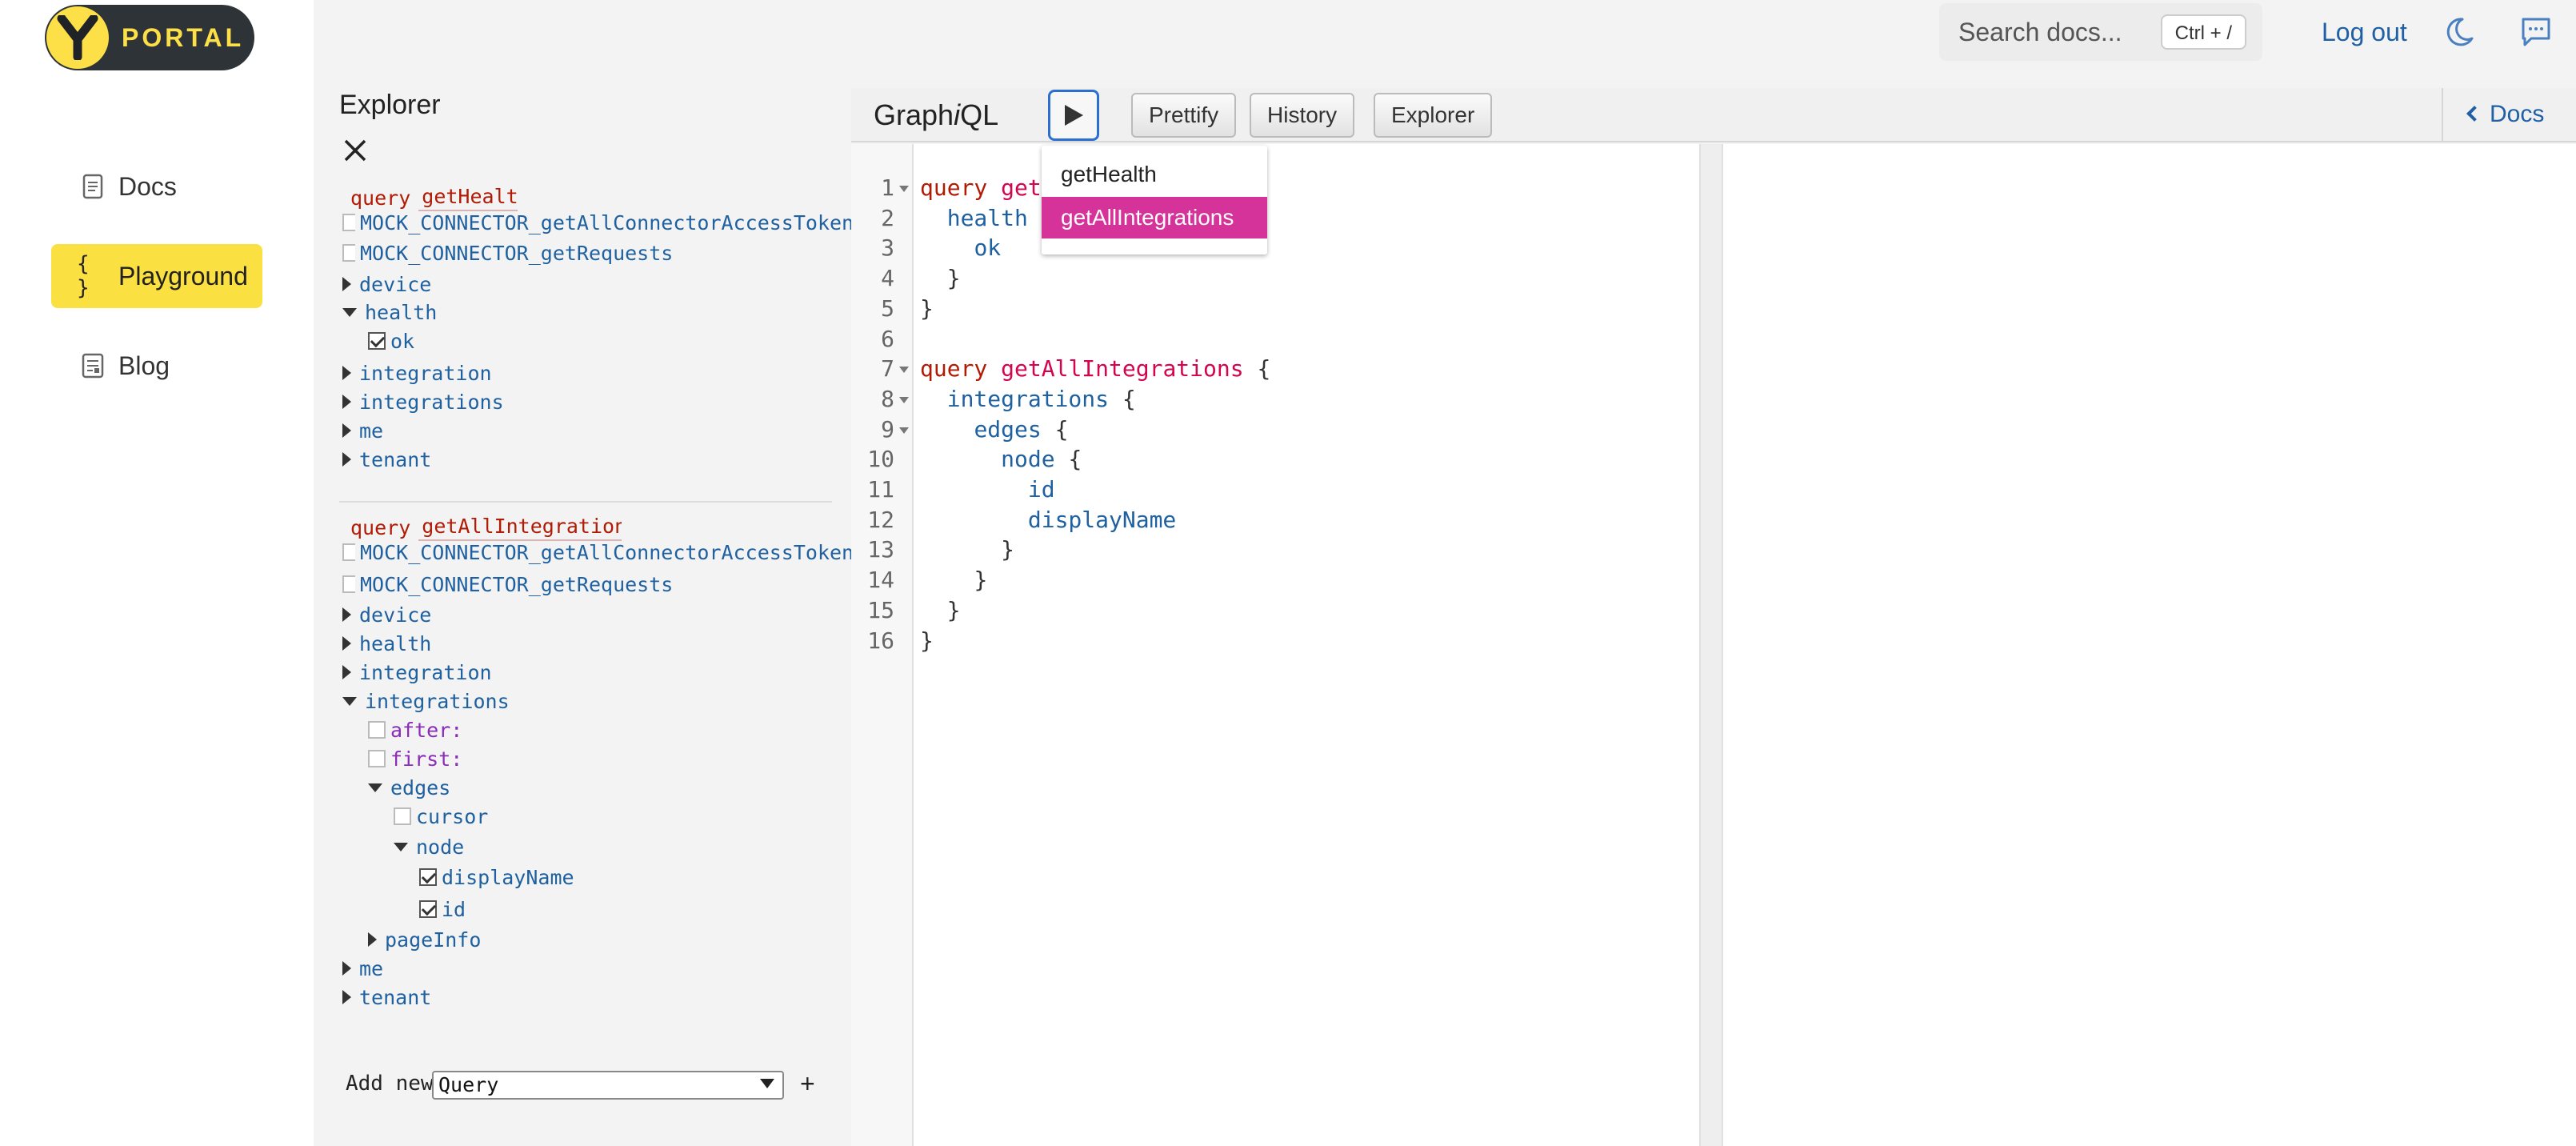  I want to click on operation-keyword: query, so click(380, 527).